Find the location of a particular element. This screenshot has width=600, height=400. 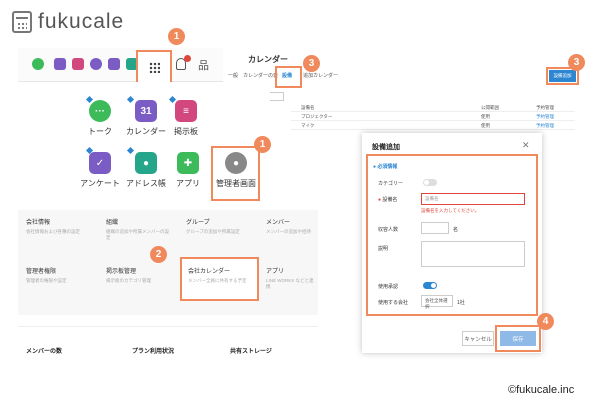

app-top-bar is located at coordinates (120, 65).